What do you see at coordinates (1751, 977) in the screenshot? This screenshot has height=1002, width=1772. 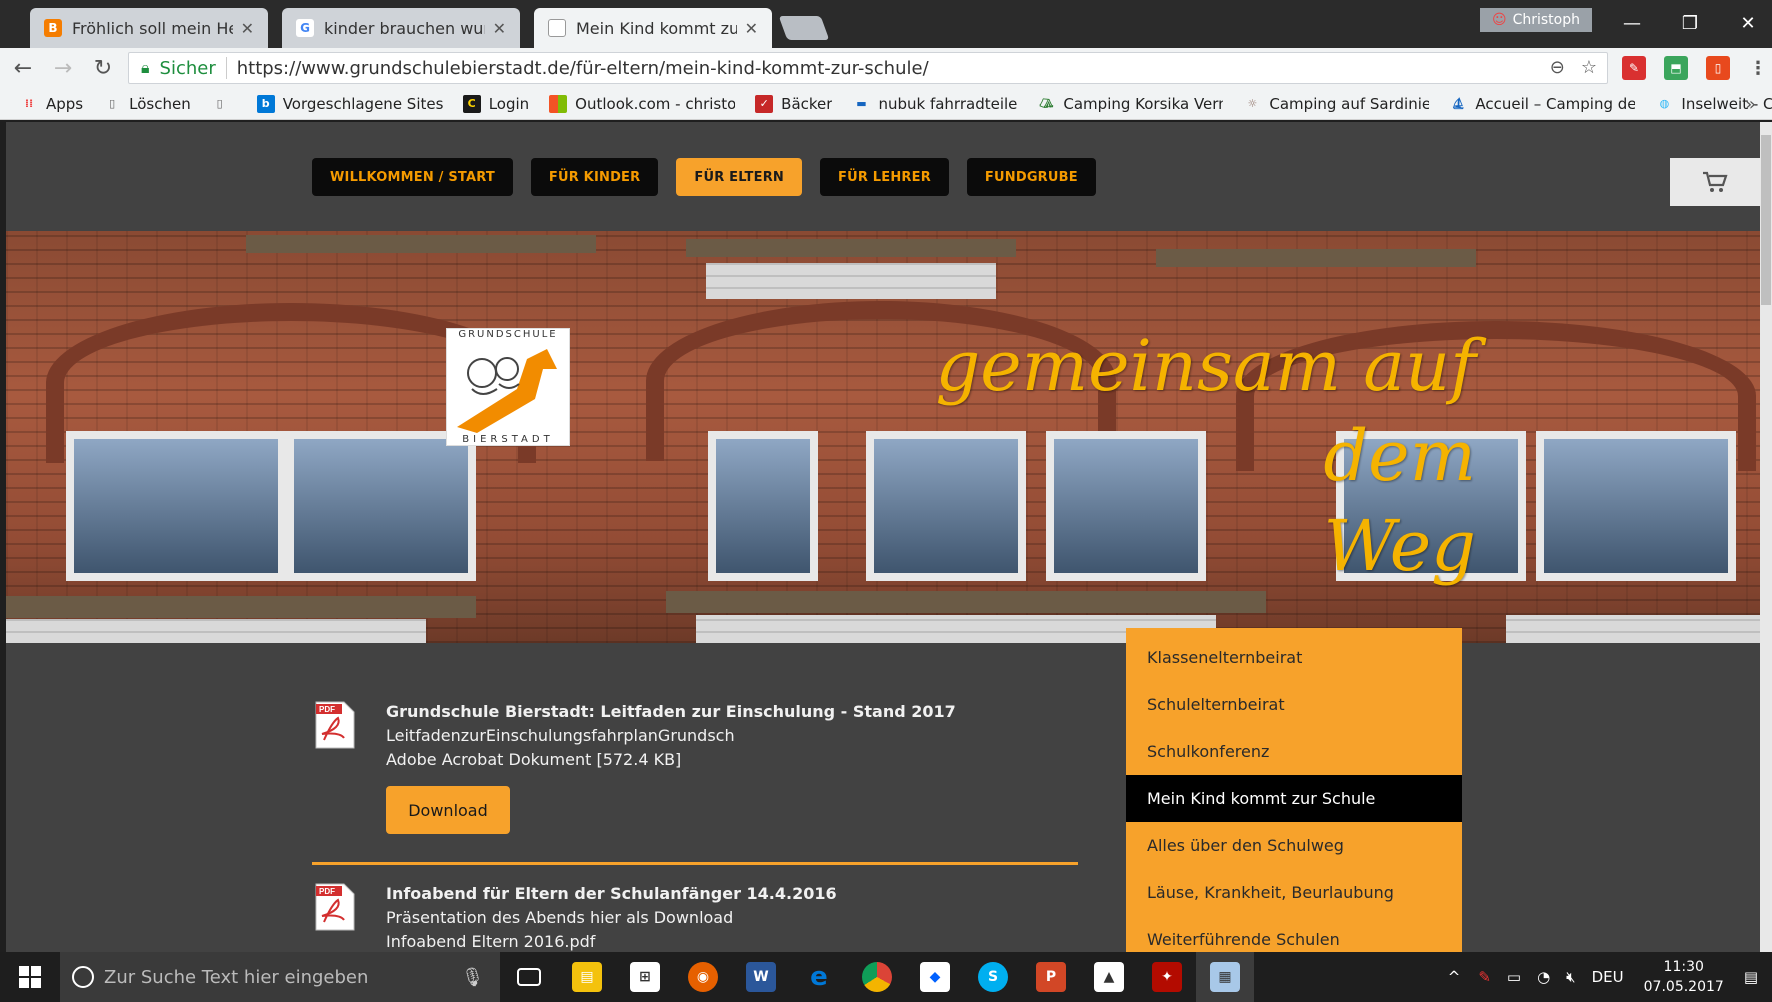 I see `notifications-icon: ▤` at bounding box center [1751, 977].